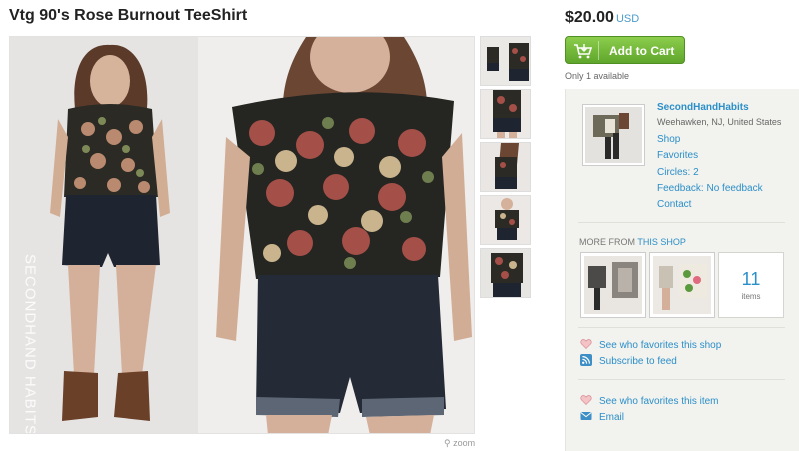 Image resolution: width=799 pixels, height=451 pixels. Describe the element at coordinates (30, 343) in the screenshot. I see `watermark-text: SECONDHAND HABITS` at that location.